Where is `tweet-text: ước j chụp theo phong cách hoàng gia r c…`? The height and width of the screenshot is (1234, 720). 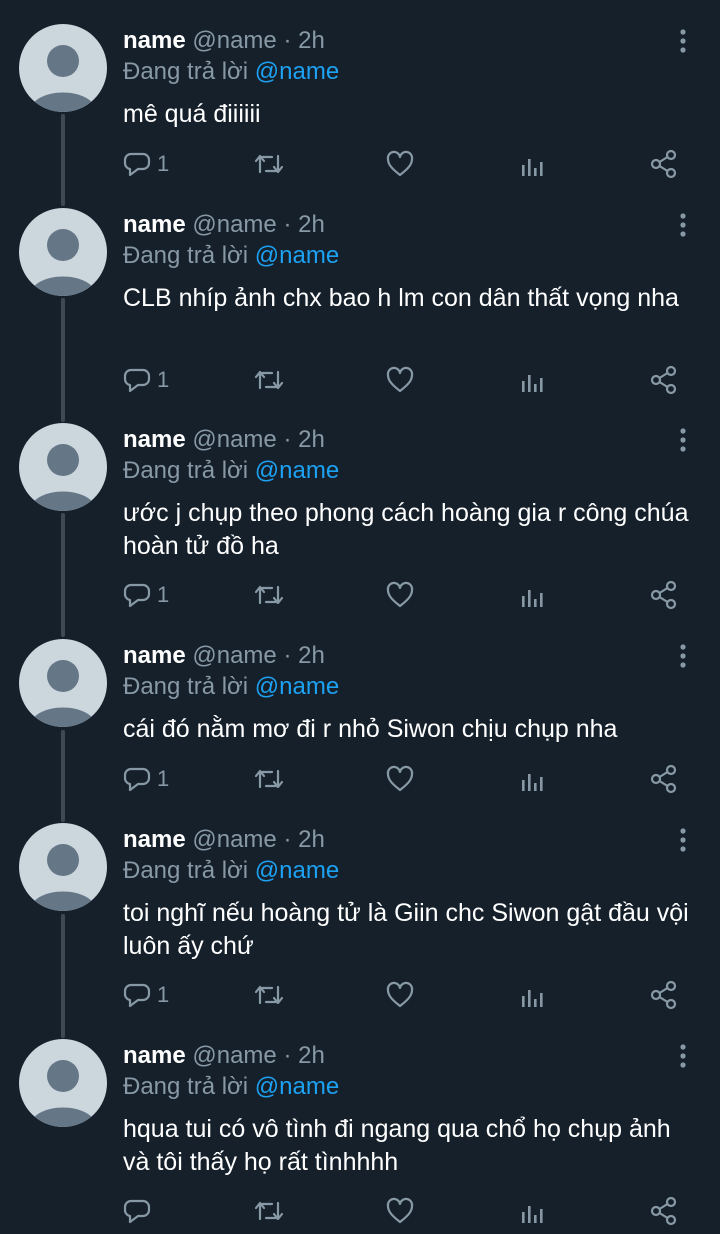
tweet-text: ước j chụp theo phong cách hoàng gia r c… is located at coordinates (406, 529).